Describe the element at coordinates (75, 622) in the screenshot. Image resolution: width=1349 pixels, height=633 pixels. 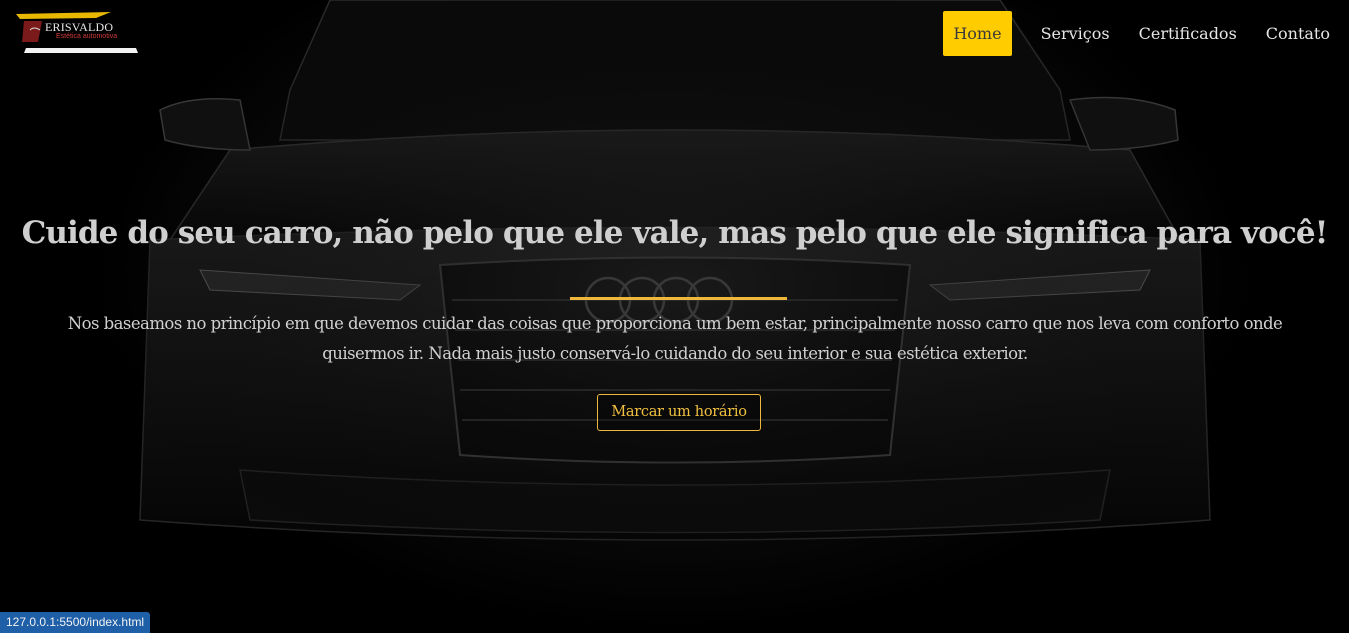
I see `status-bar-url: 127.0.0.1:5500/index.html` at that location.